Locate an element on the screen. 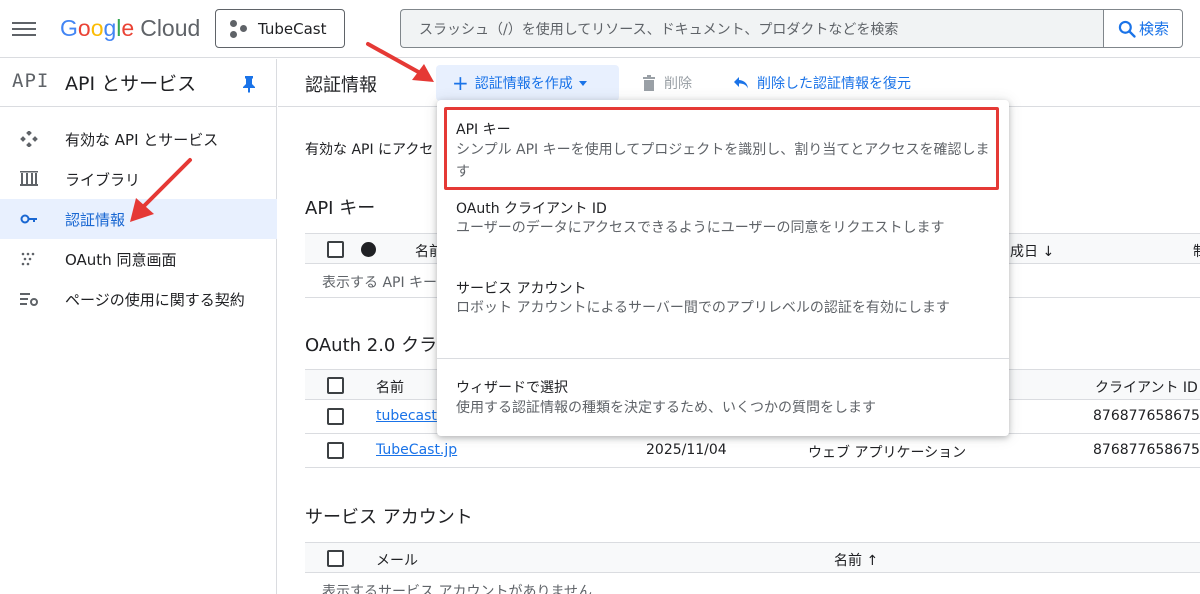 The image size is (1200, 594). search-placeholder: スラッシュ（/）を使用してリソース、ドキュメント、プロダクトなどを検索 is located at coordinates (659, 29).